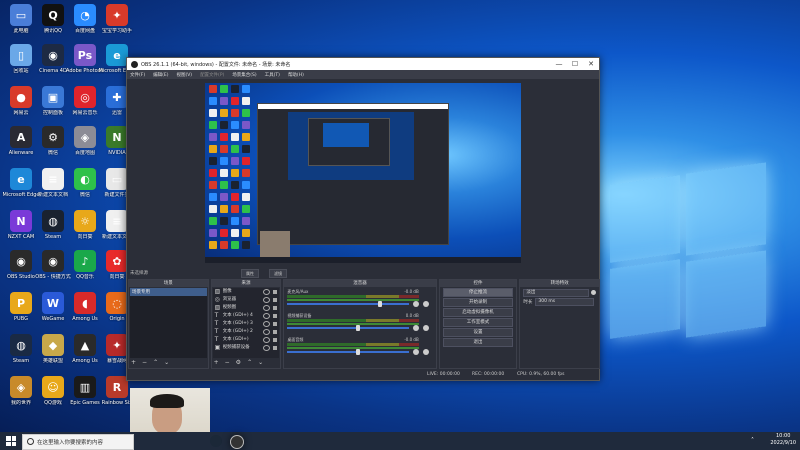 The image size is (800, 450). I want to click on source-item: T 文本 (GDI+) 4, so click(246, 316).